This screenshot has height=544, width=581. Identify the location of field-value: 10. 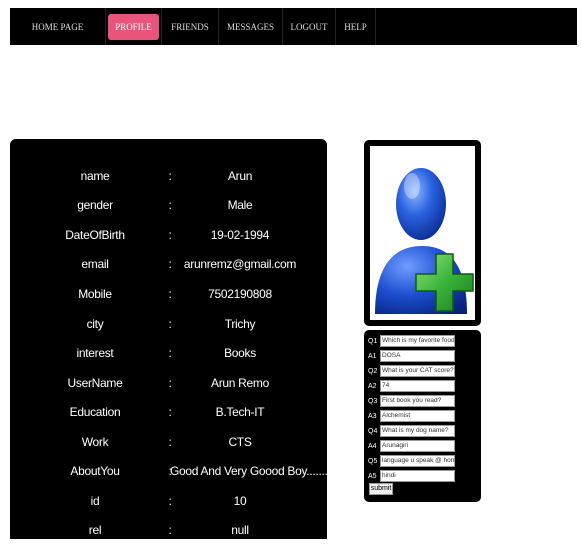
(240, 500).